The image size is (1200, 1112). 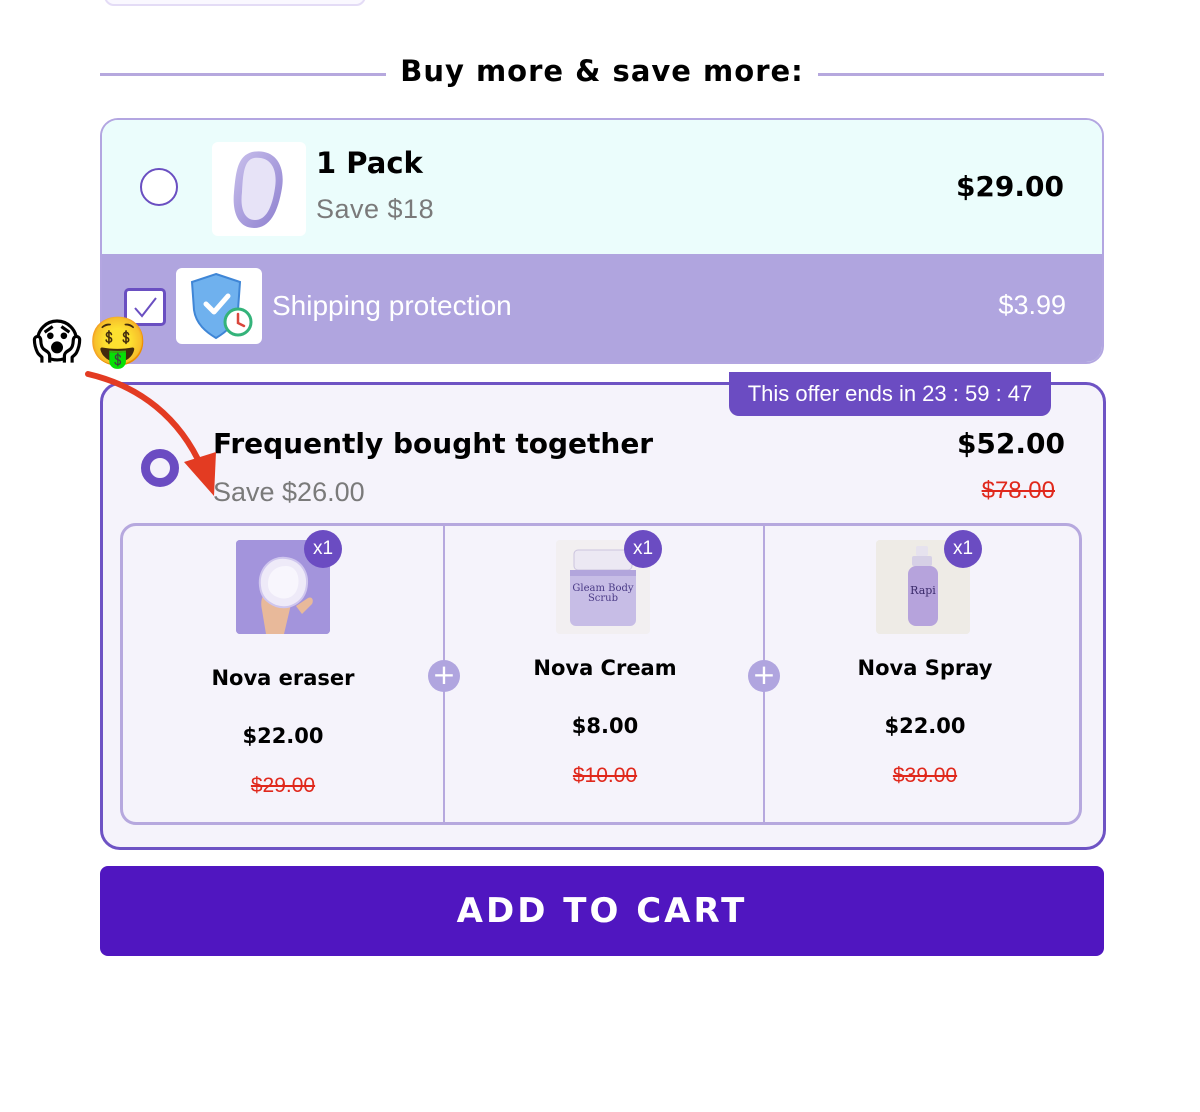 What do you see at coordinates (602, 911) in the screenshot?
I see `add-to-cart-button: ADD TO CART` at bounding box center [602, 911].